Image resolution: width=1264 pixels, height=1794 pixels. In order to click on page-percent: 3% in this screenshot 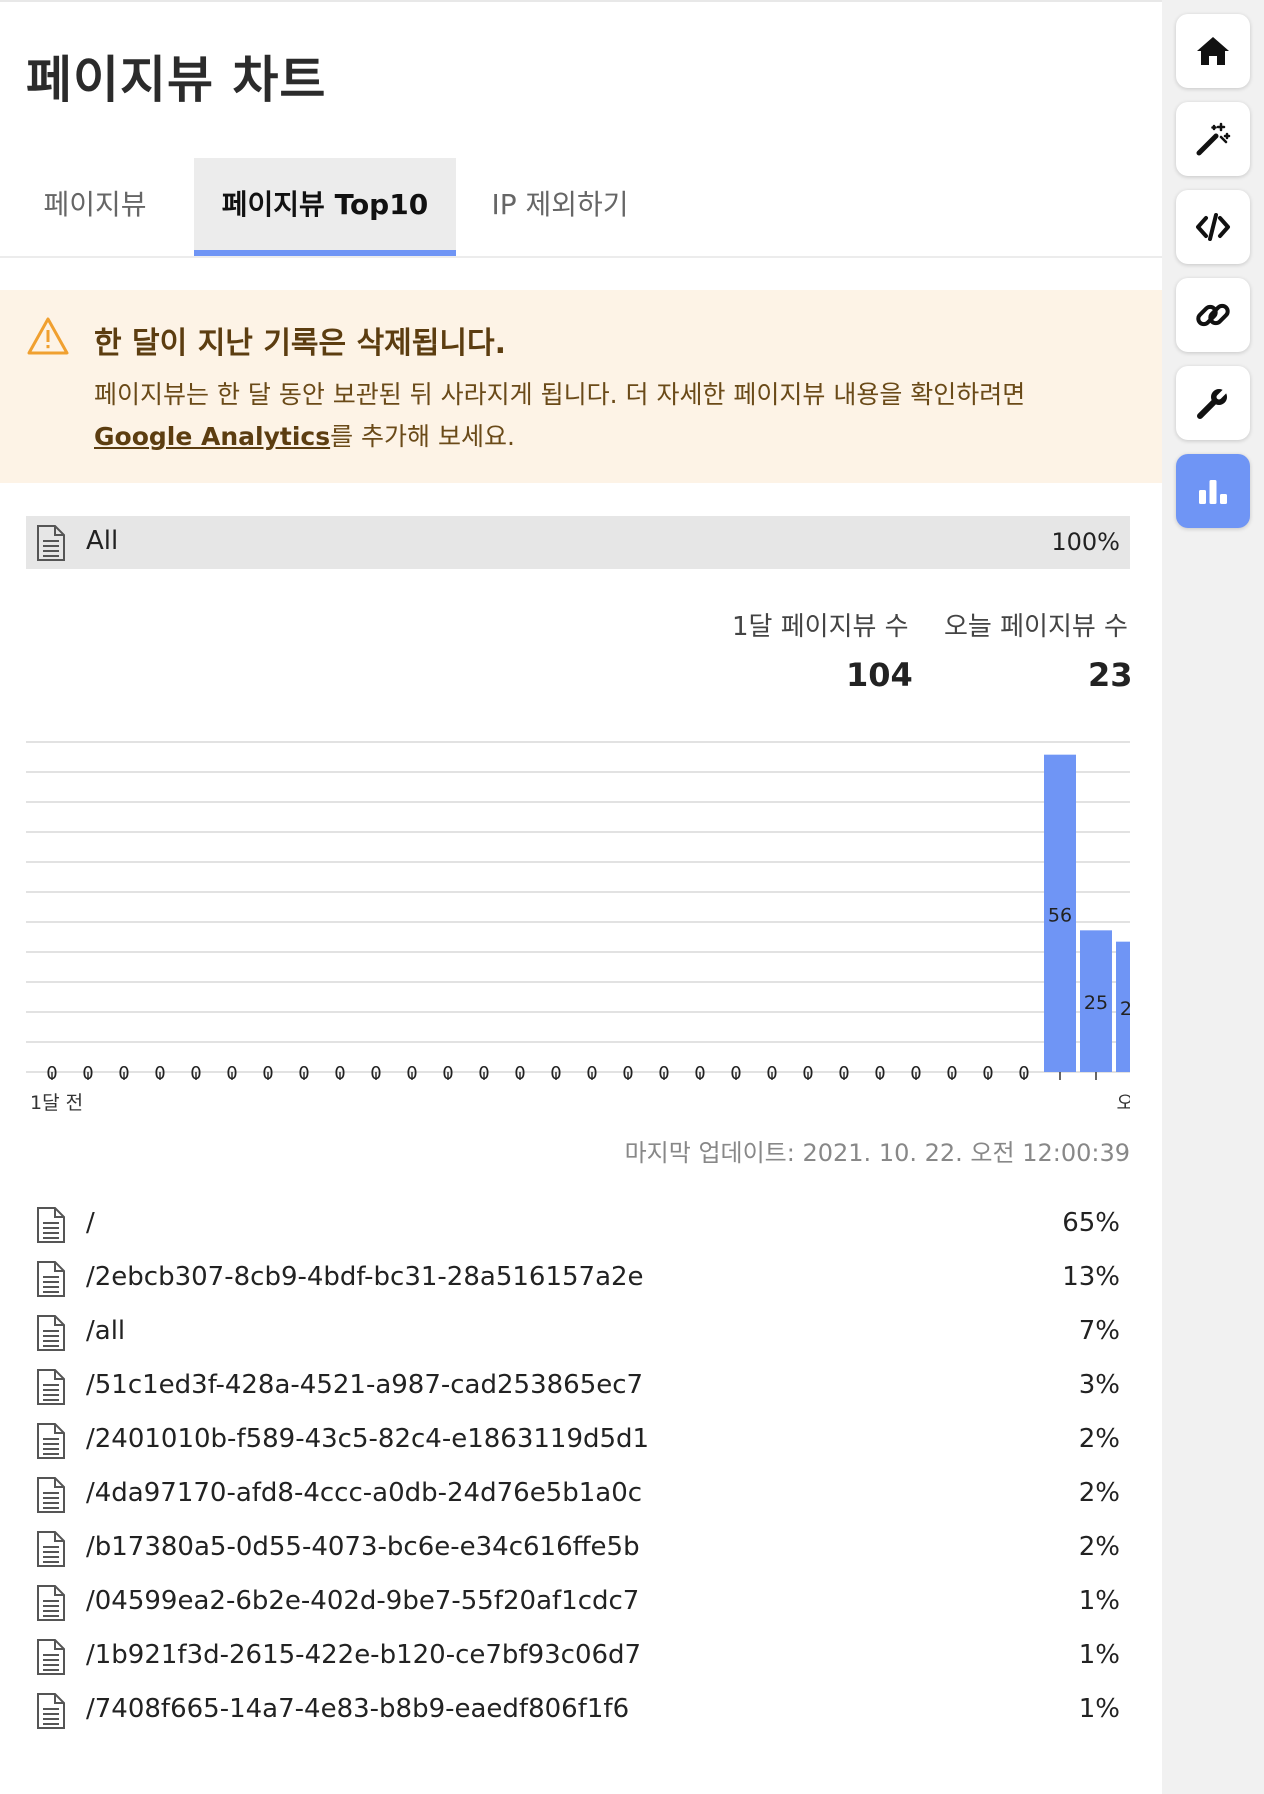, I will do `click(1099, 1385)`.